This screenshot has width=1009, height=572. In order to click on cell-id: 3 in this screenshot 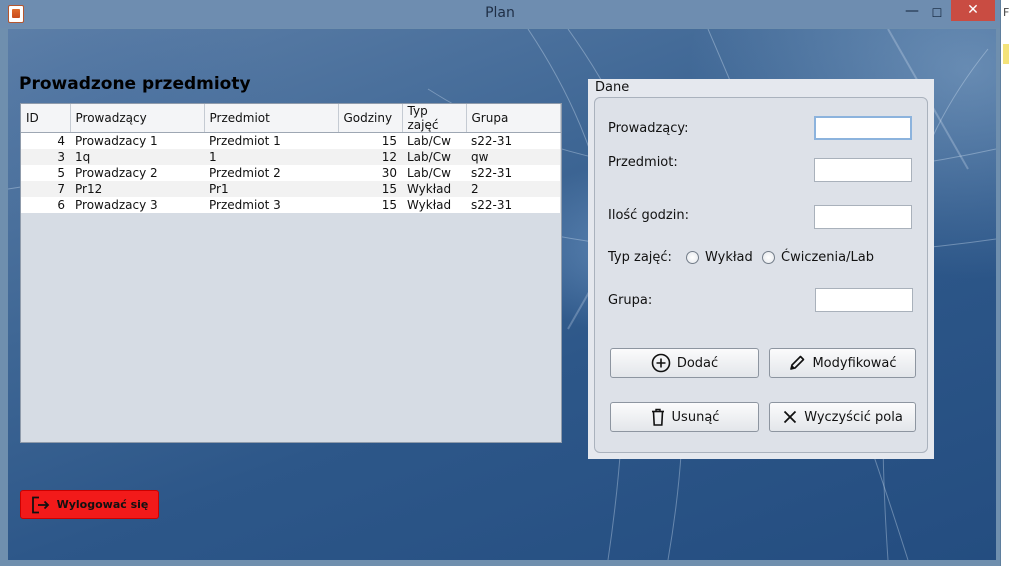, I will do `click(45, 157)`.